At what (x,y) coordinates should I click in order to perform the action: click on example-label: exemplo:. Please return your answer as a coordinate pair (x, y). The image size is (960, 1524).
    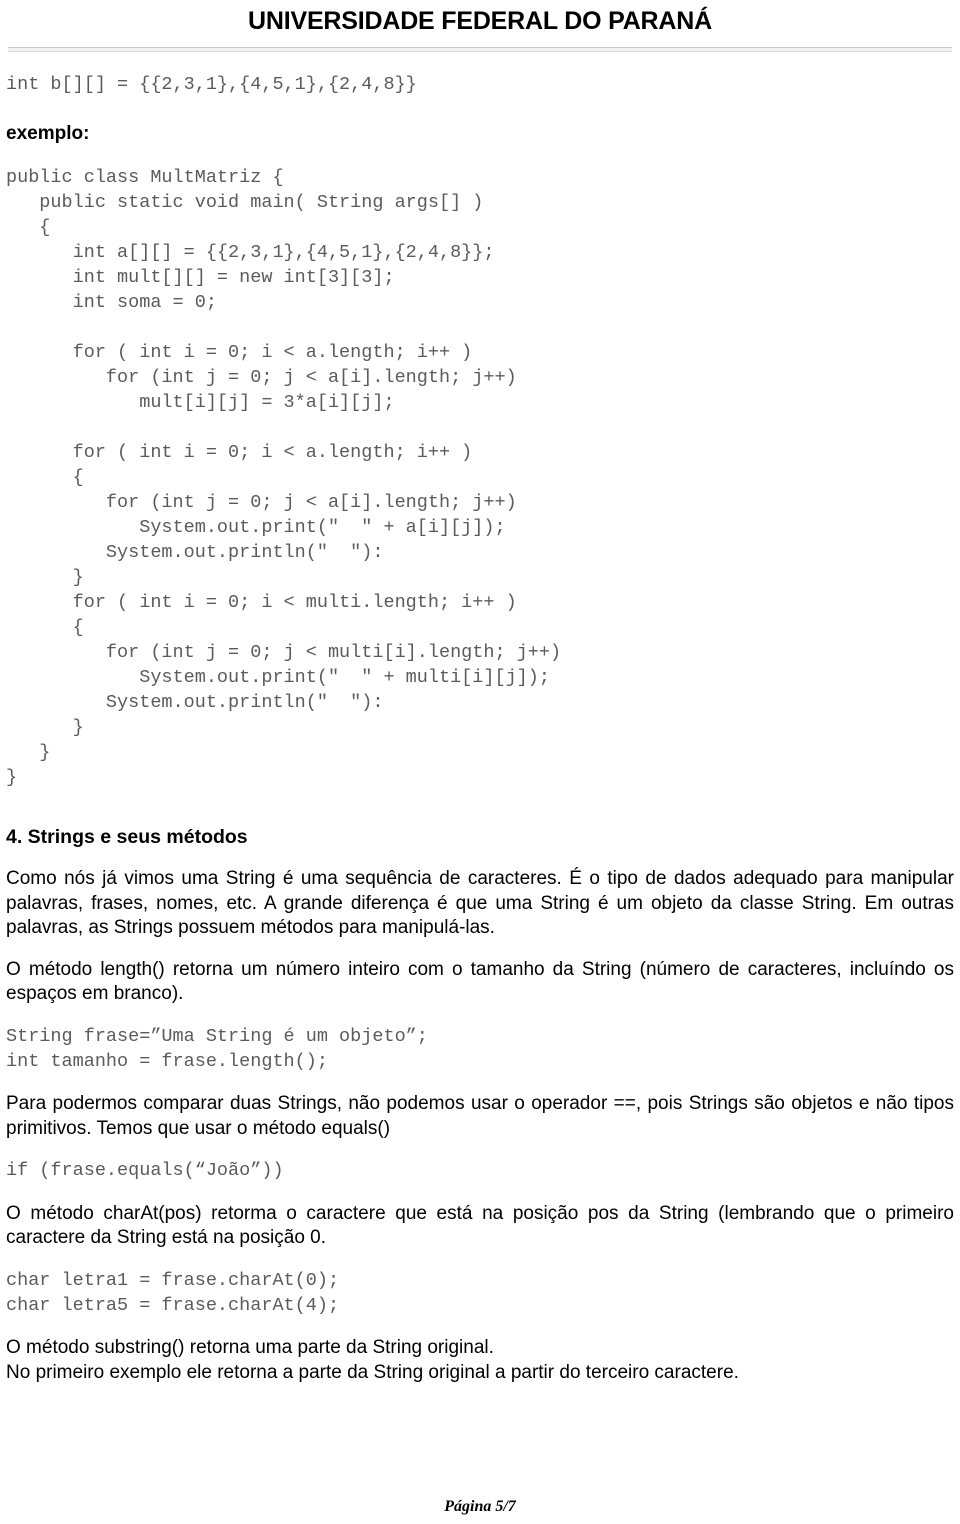
    Looking at the image, I should click on (48, 133).